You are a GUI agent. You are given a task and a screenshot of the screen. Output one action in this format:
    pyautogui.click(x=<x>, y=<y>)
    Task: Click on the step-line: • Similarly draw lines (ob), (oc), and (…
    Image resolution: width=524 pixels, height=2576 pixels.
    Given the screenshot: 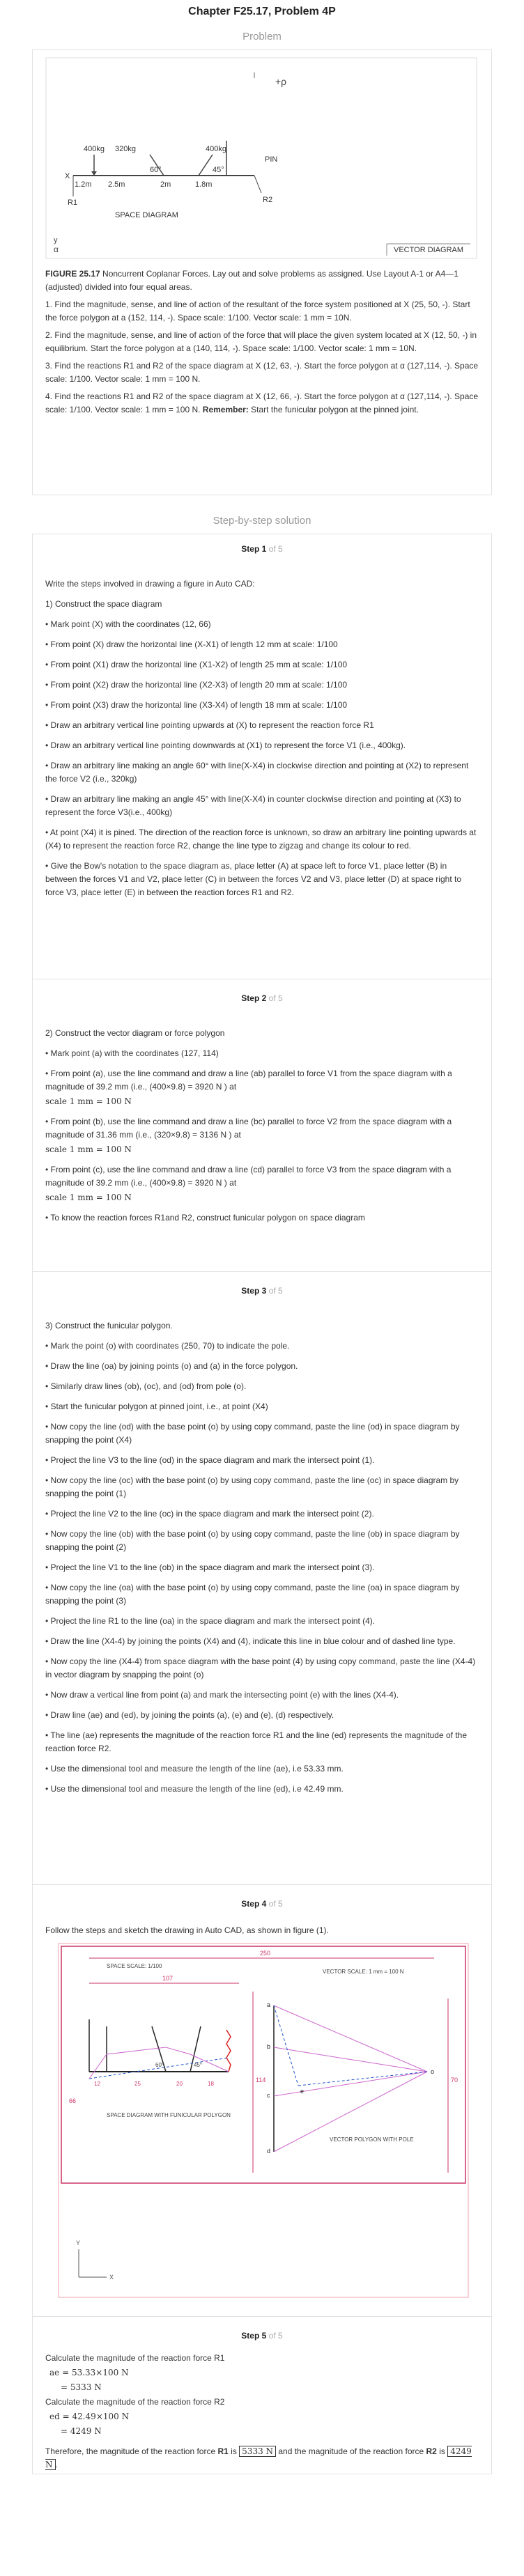 What is the action you would take?
    pyautogui.click(x=146, y=1386)
    